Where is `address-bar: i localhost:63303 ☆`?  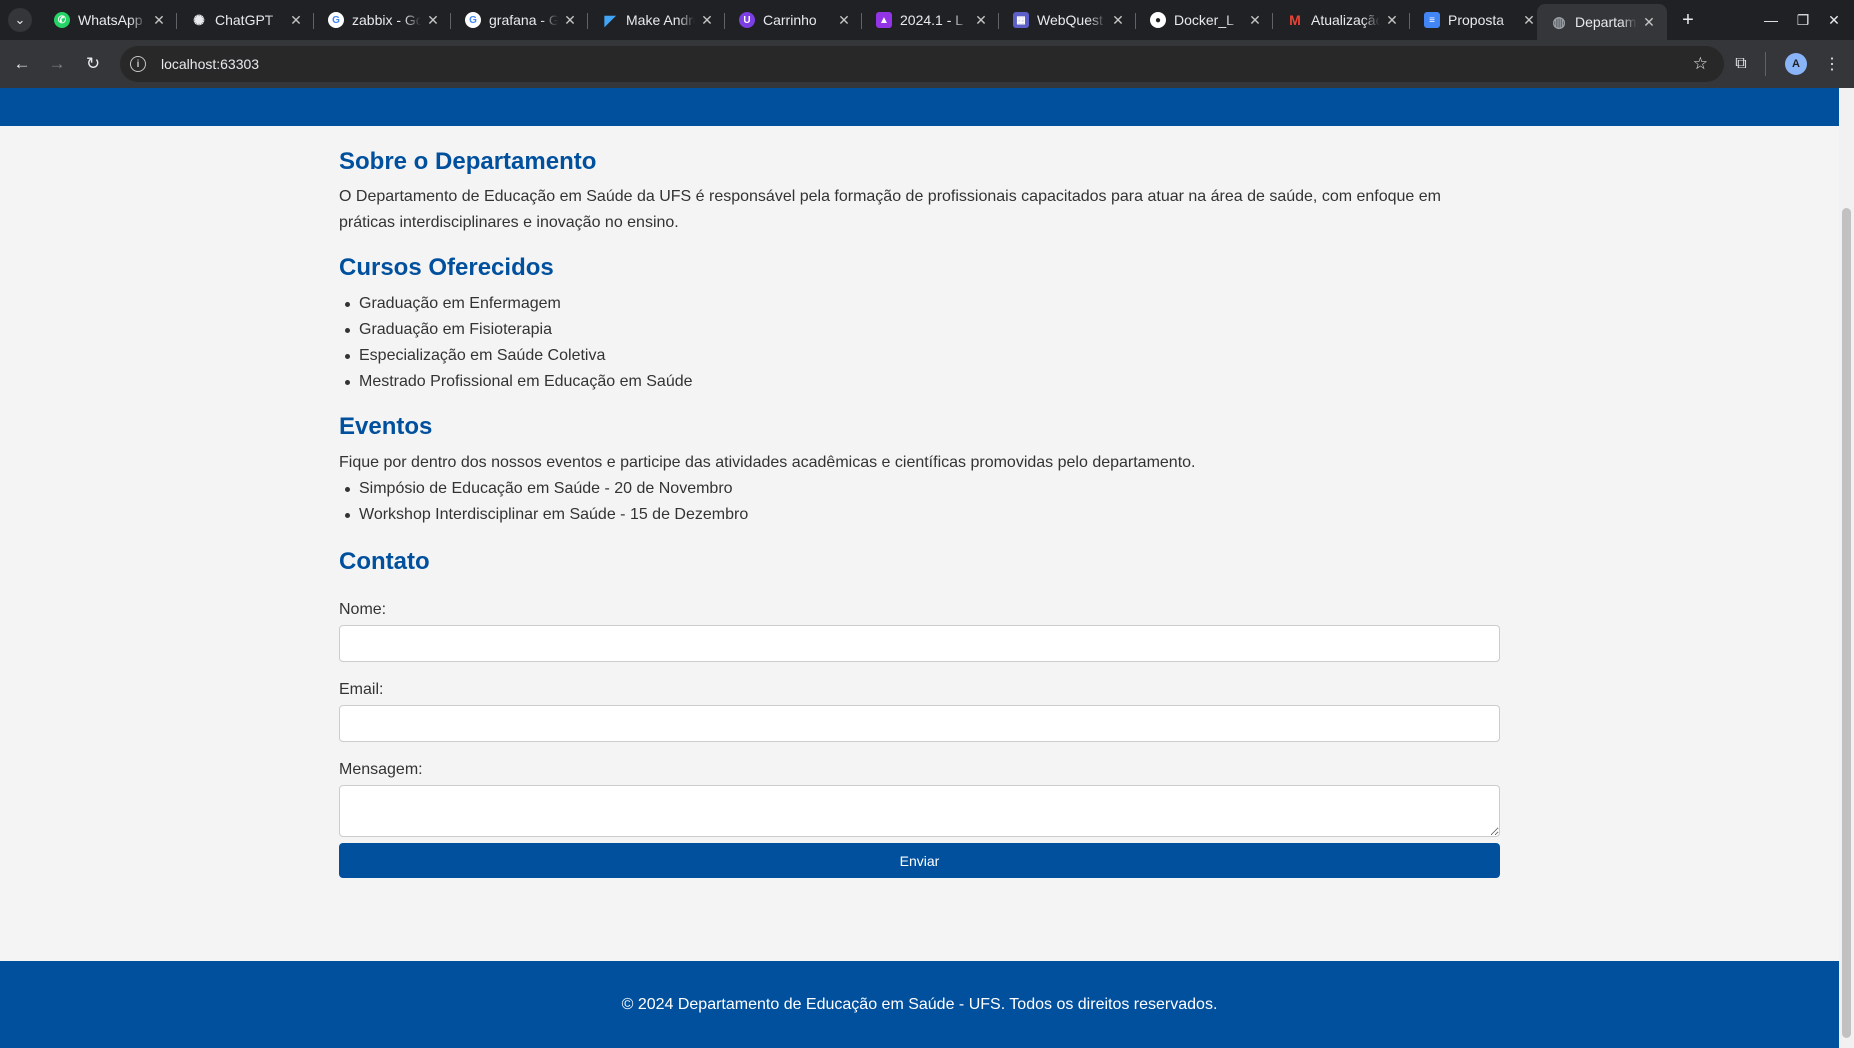 address-bar: i localhost:63303 ☆ is located at coordinates (922, 64).